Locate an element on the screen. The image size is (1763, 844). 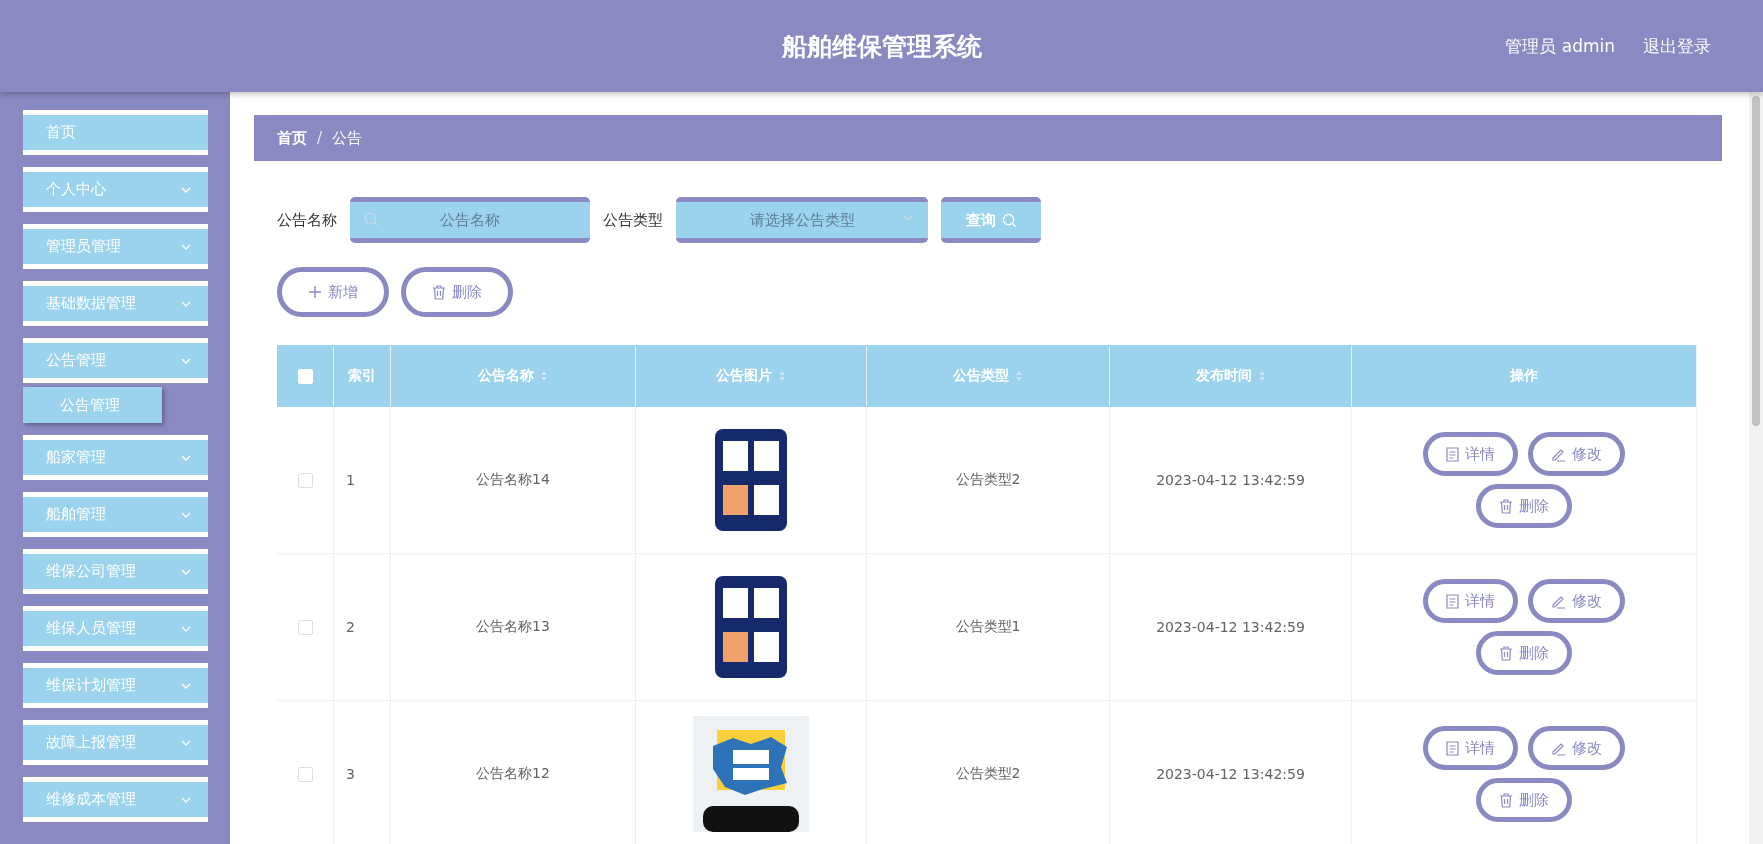
scrollbar-thumb is located at coordinates (1756, 261).